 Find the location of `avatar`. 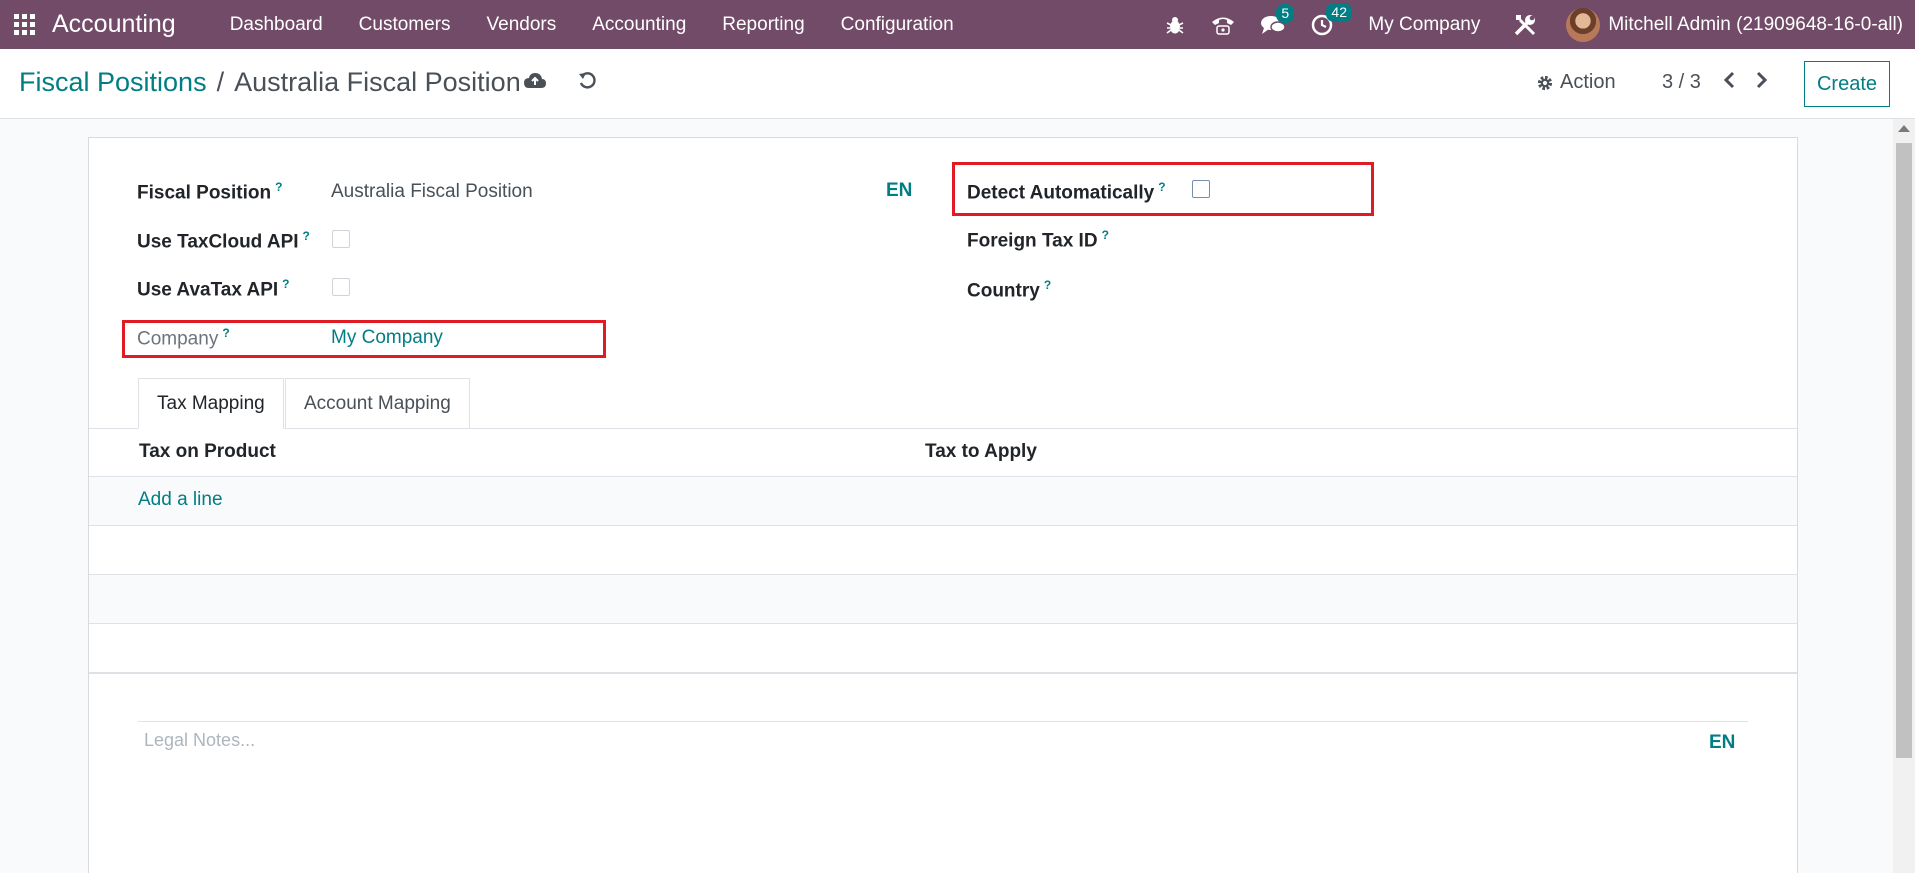

avatar is located at coordinates (1583, 24).